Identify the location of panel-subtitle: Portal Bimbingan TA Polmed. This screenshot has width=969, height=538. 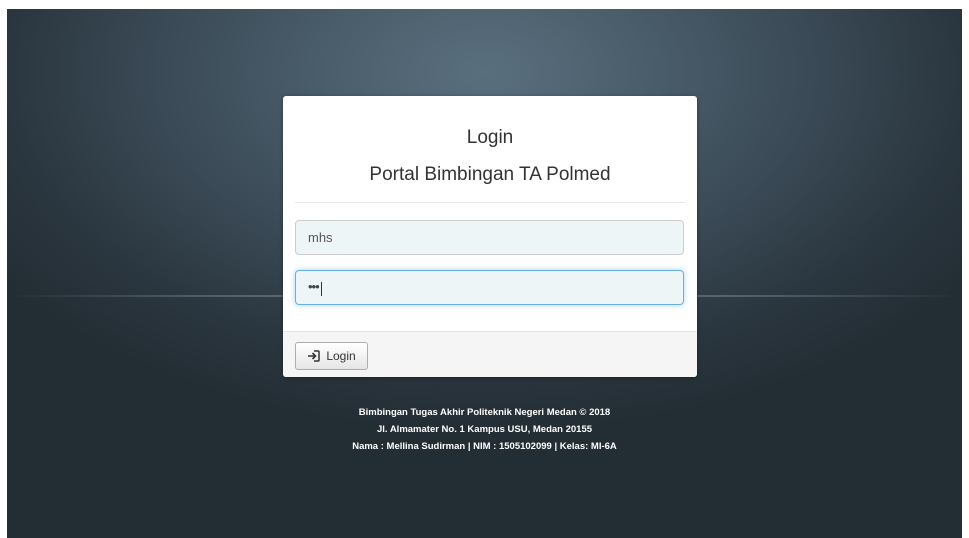
(490, 174).